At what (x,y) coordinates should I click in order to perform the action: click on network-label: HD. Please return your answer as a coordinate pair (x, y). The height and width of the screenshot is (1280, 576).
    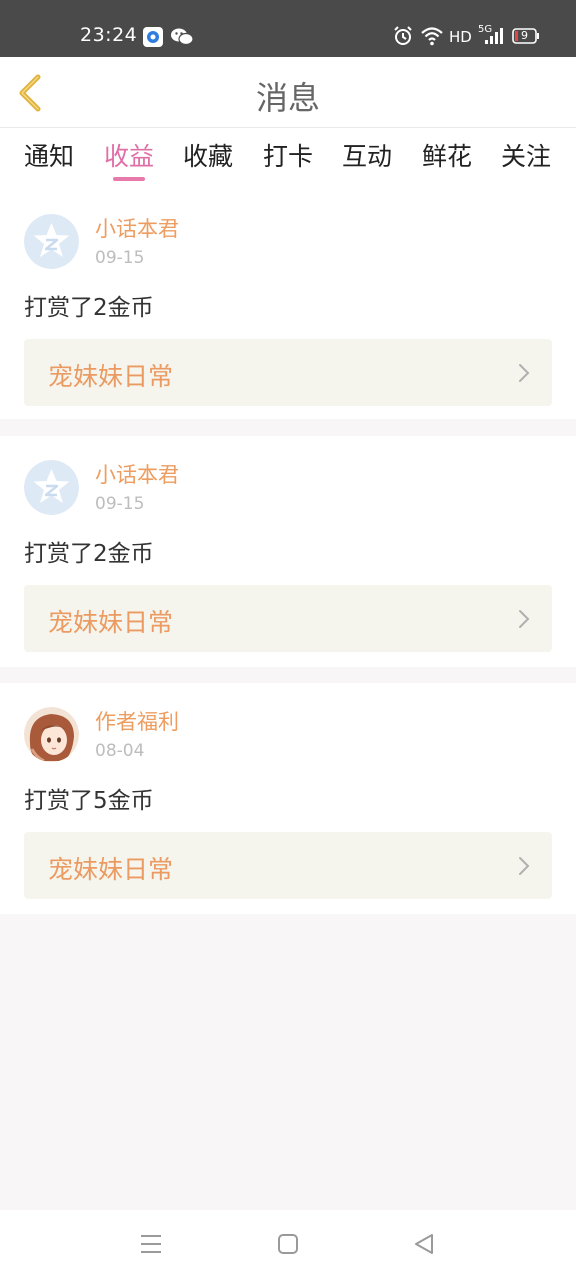
    Looking at the image, I should click on (460, 37).